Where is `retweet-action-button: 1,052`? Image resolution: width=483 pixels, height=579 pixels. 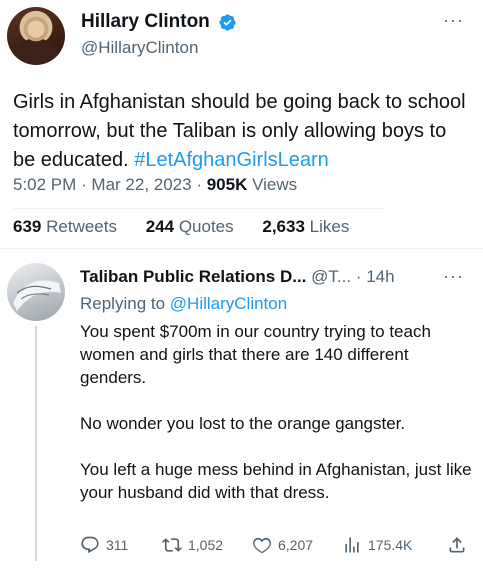 retweet-action-button: 1,052 is located at coordinates (192, 545).